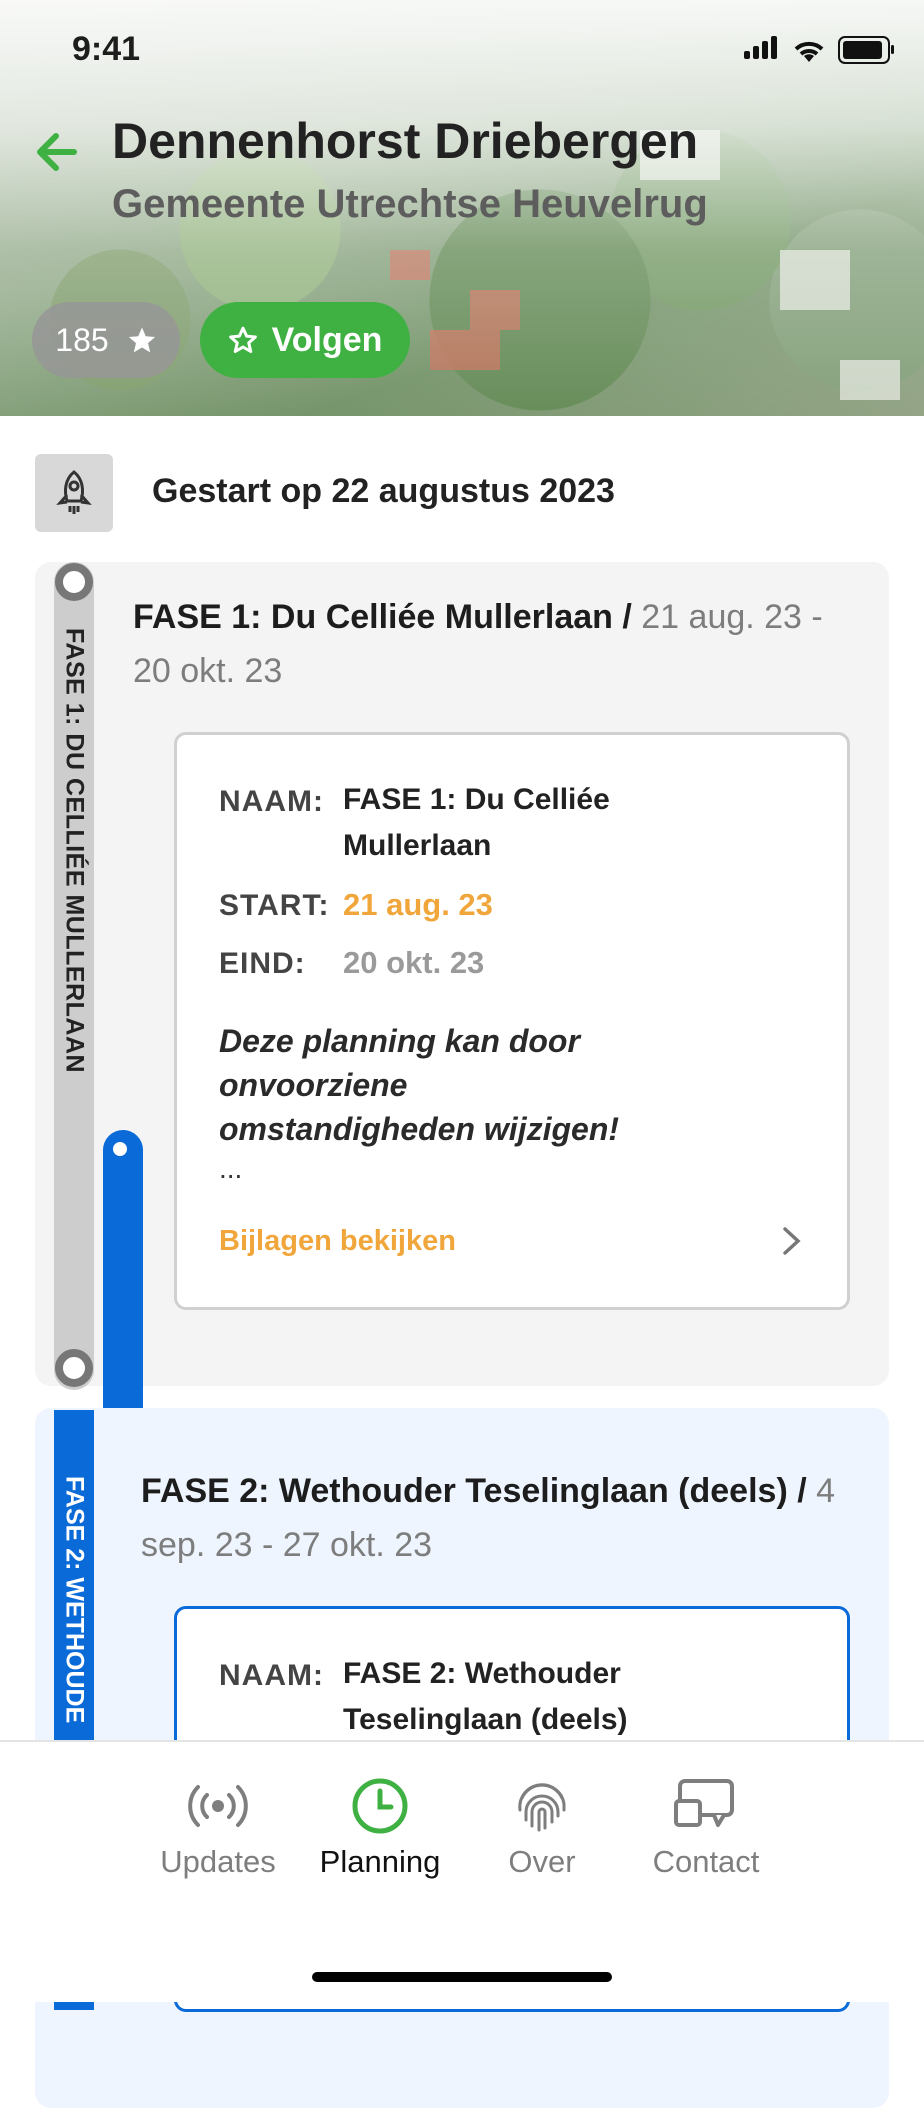 This screenshot has width=924, height=2108. I want to click on battery-icon, so click(866, 50).